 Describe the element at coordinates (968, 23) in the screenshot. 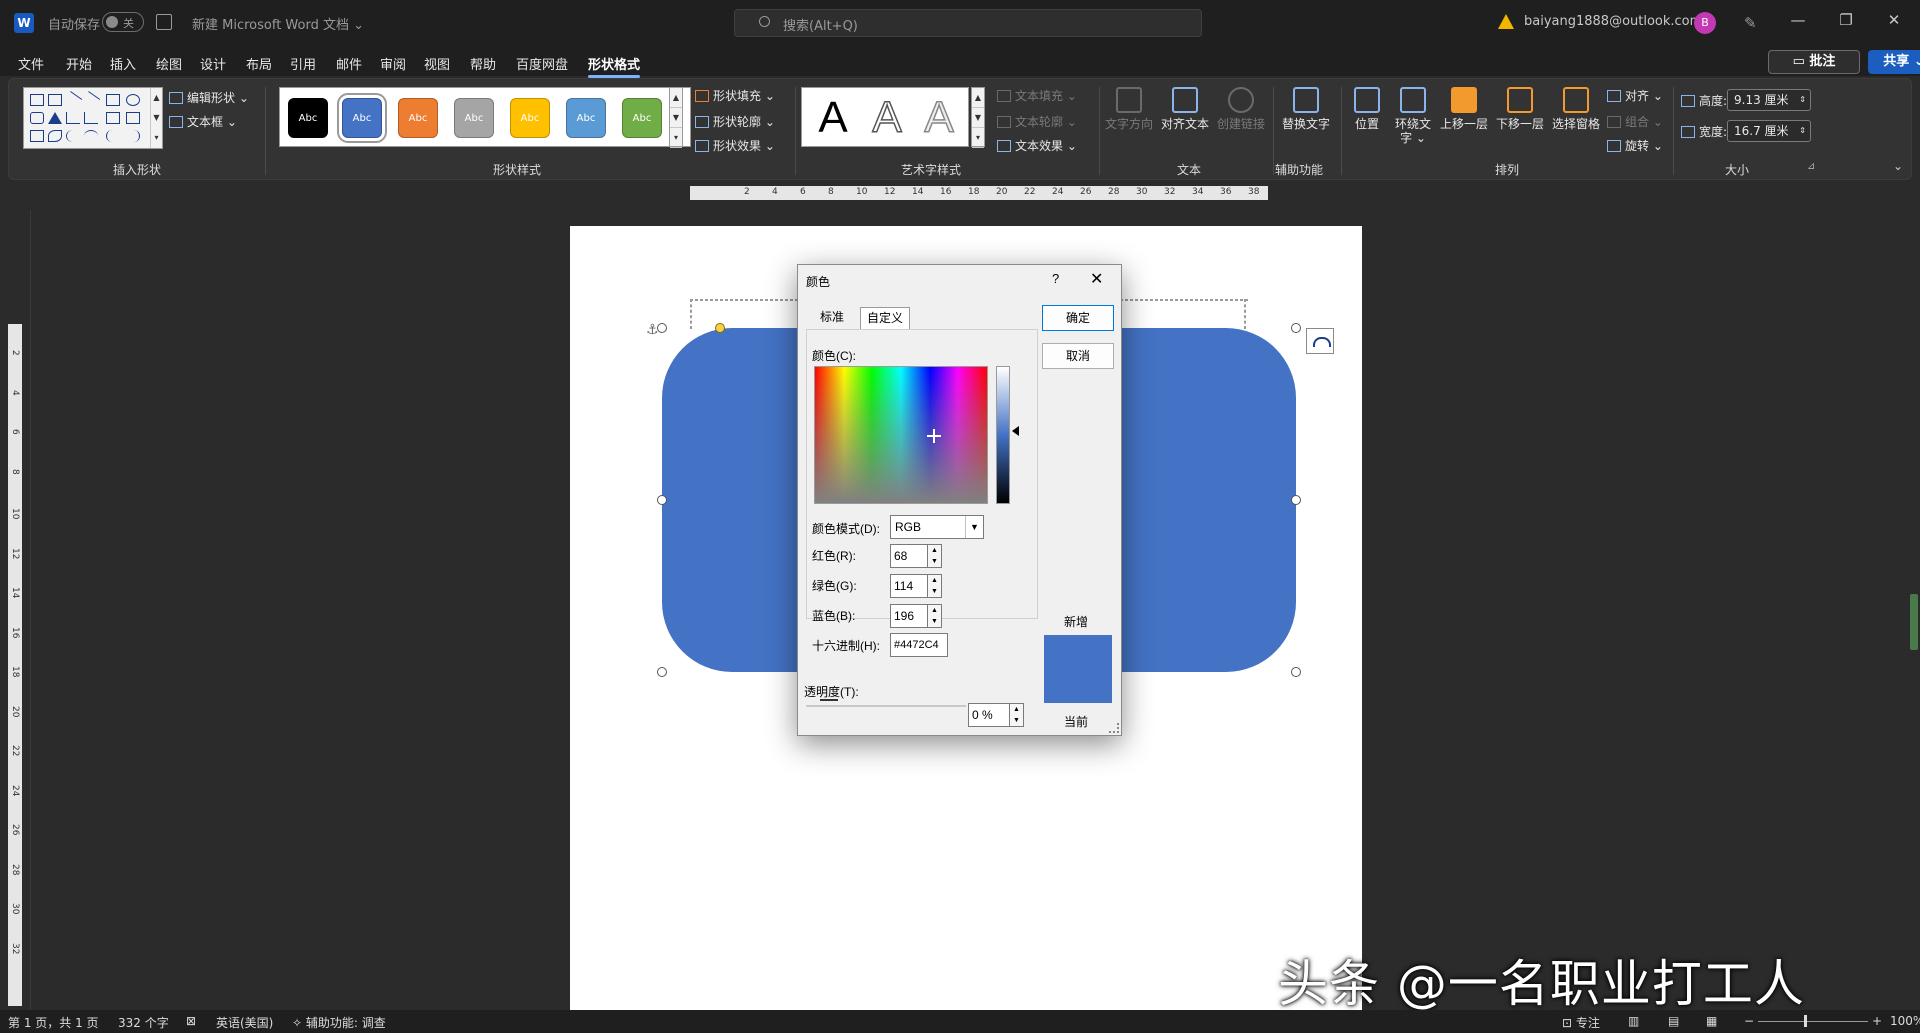

I see `search-box: 搜索(Alt+Q)` at that location.